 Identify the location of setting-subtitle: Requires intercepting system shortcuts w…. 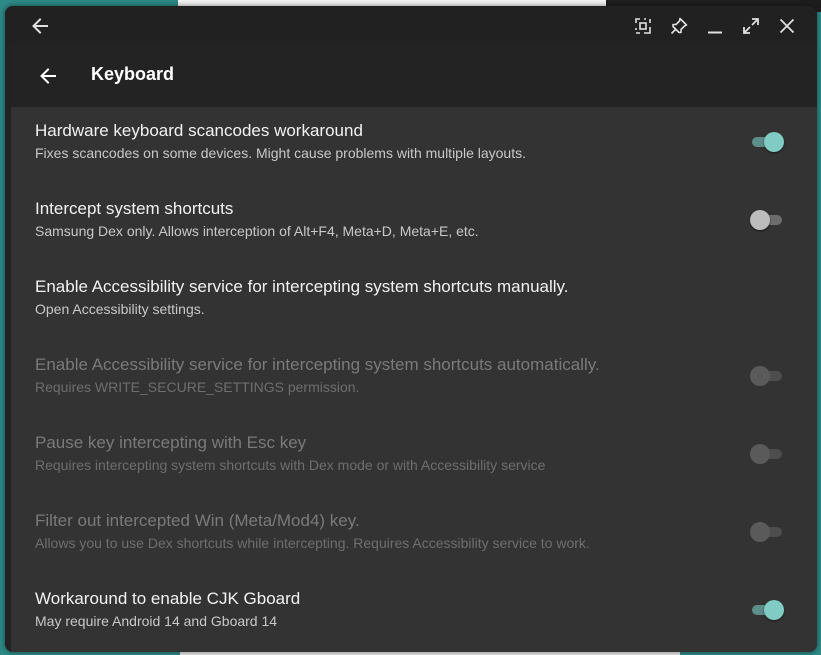
(290, 465).